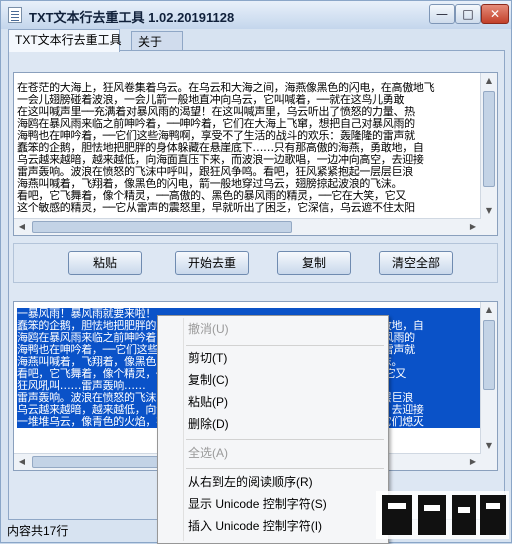 Image resolution: width=512 pixels, height=544 pixels. What do you see at coordinates (442, 14) in the screenshot?
I see `minimize-button: —` at bounding box center [442, 14].